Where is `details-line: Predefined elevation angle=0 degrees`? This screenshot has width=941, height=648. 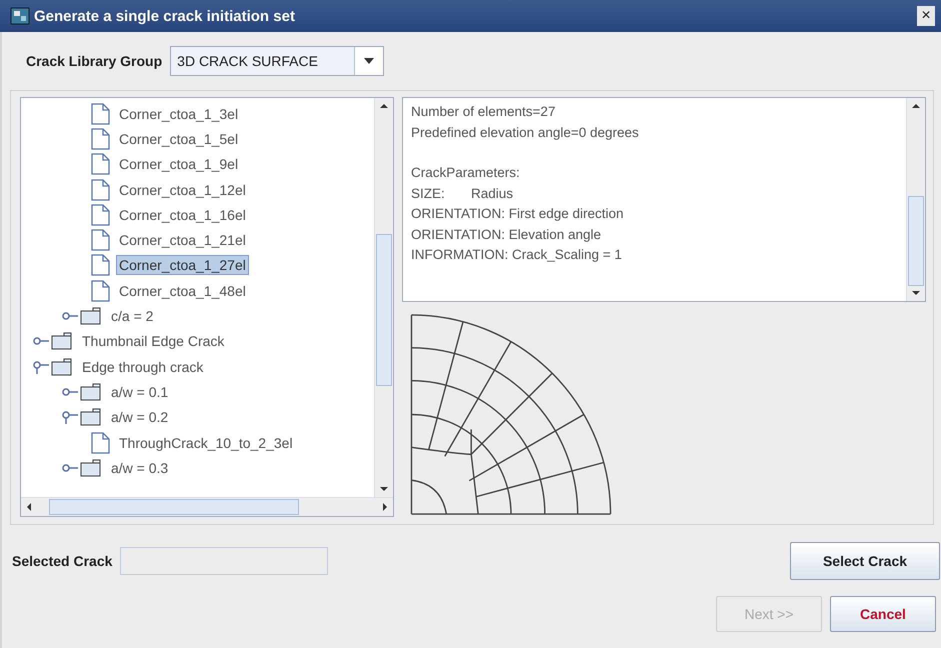 details-line: Predefined elevation angle=0 degrees is located at coordinates (525, 133).